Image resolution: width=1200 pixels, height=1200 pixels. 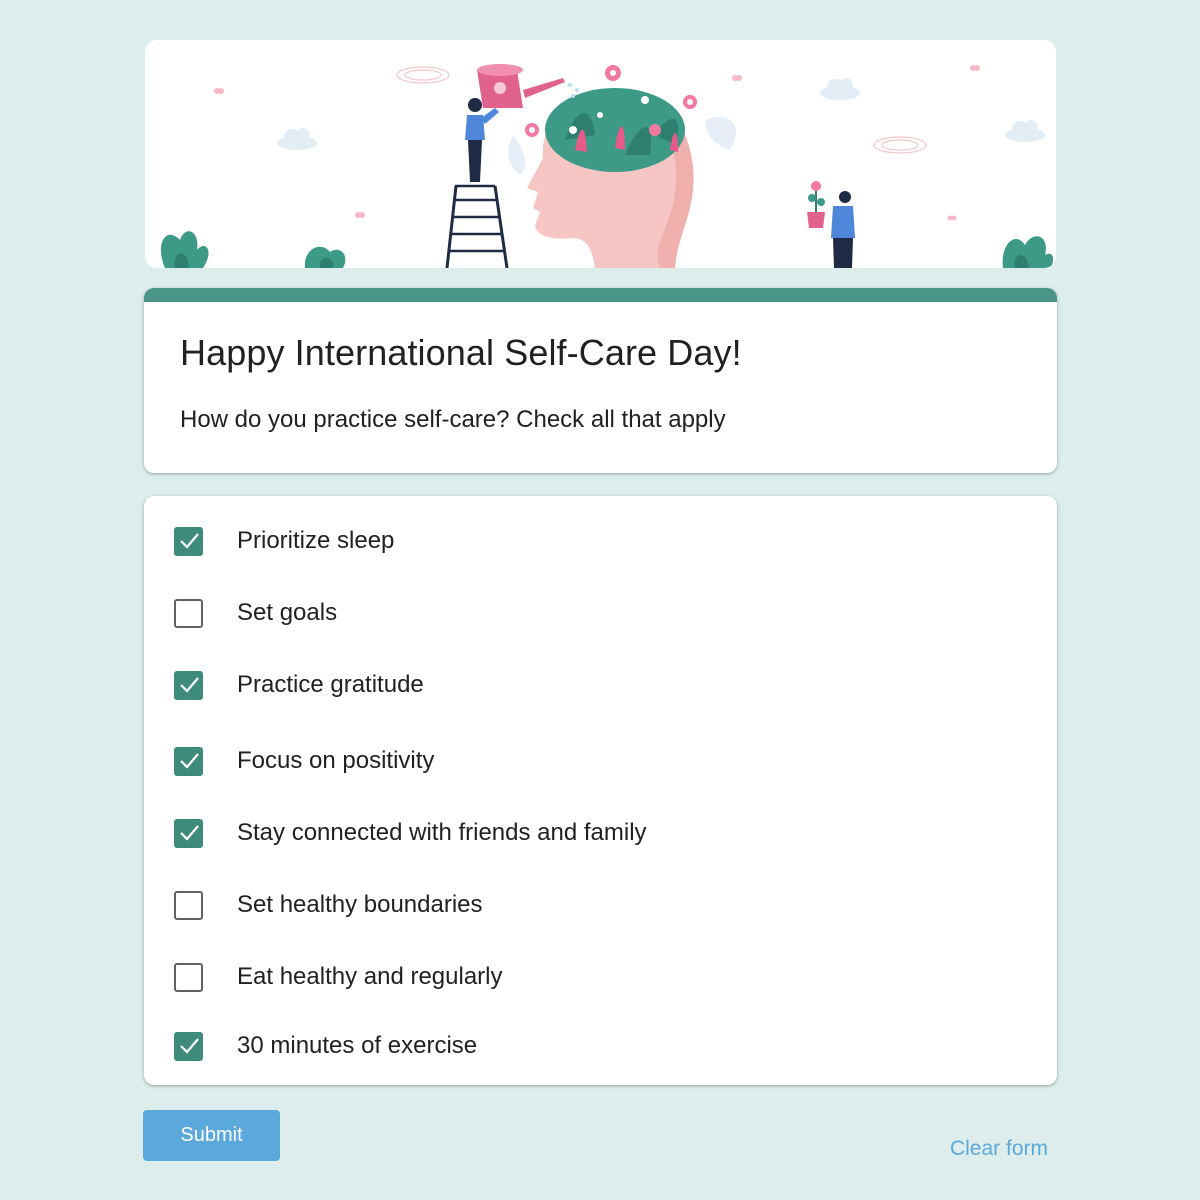 What do you see at coordinates (336, 760) in the screenshot?
I see `option-label: Focus on positivity` at bounding box center [336, 760].